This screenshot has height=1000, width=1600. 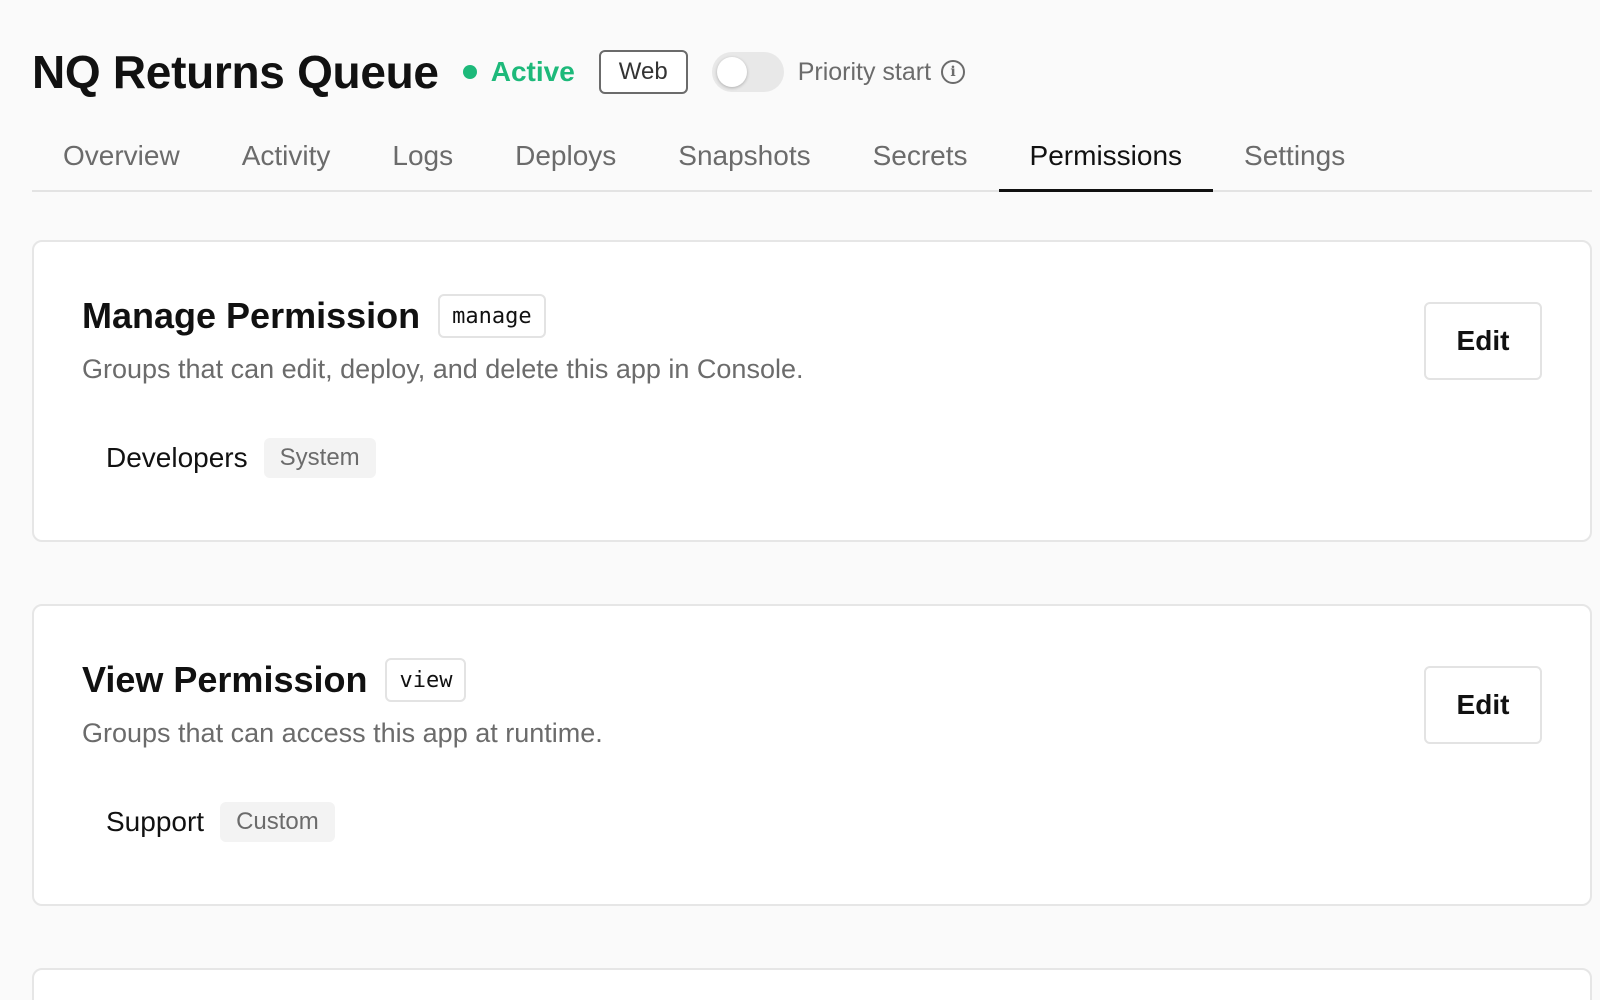 What do you see at coordinates (469, 72) in the screenshot?
I see `status-dot-icon` at bounding box center [469, 72].